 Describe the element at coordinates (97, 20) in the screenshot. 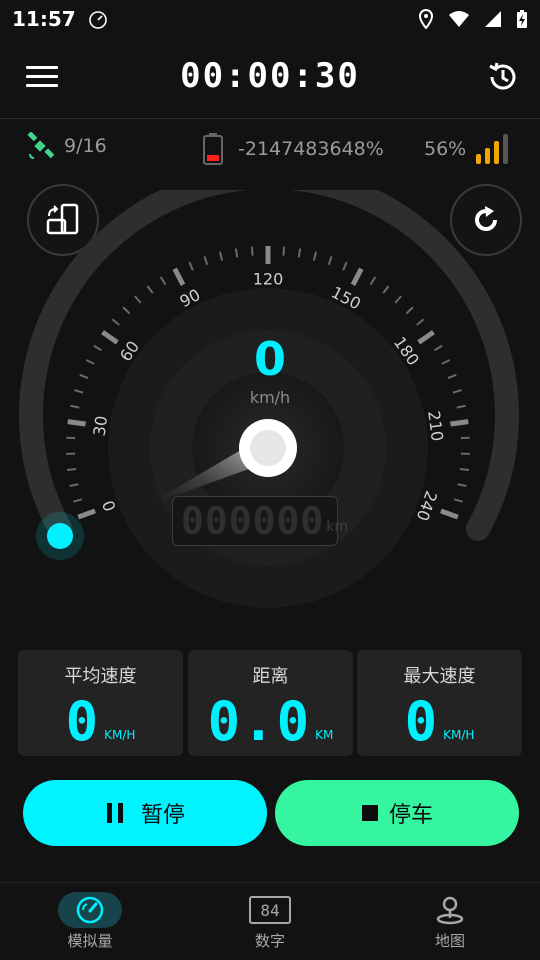

I see `speedometer-status-icon` at that location.